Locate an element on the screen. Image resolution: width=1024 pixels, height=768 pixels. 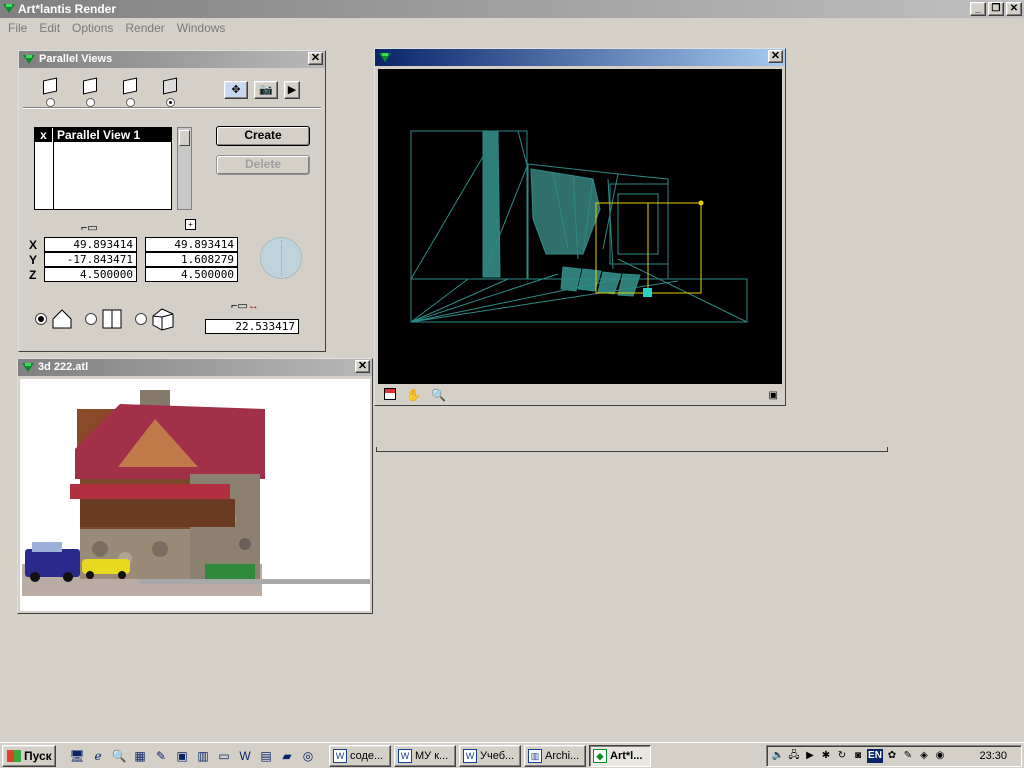
delete-button: Delete is located at coordinates (263, 165).